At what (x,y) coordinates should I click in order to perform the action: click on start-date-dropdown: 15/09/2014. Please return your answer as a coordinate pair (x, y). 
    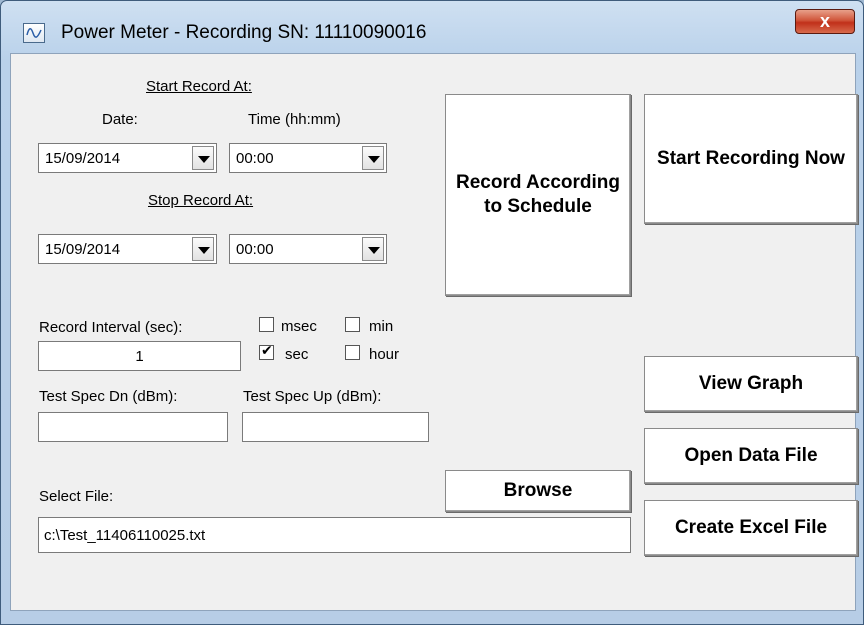
    Looking at the image, I should click on (127, 158).